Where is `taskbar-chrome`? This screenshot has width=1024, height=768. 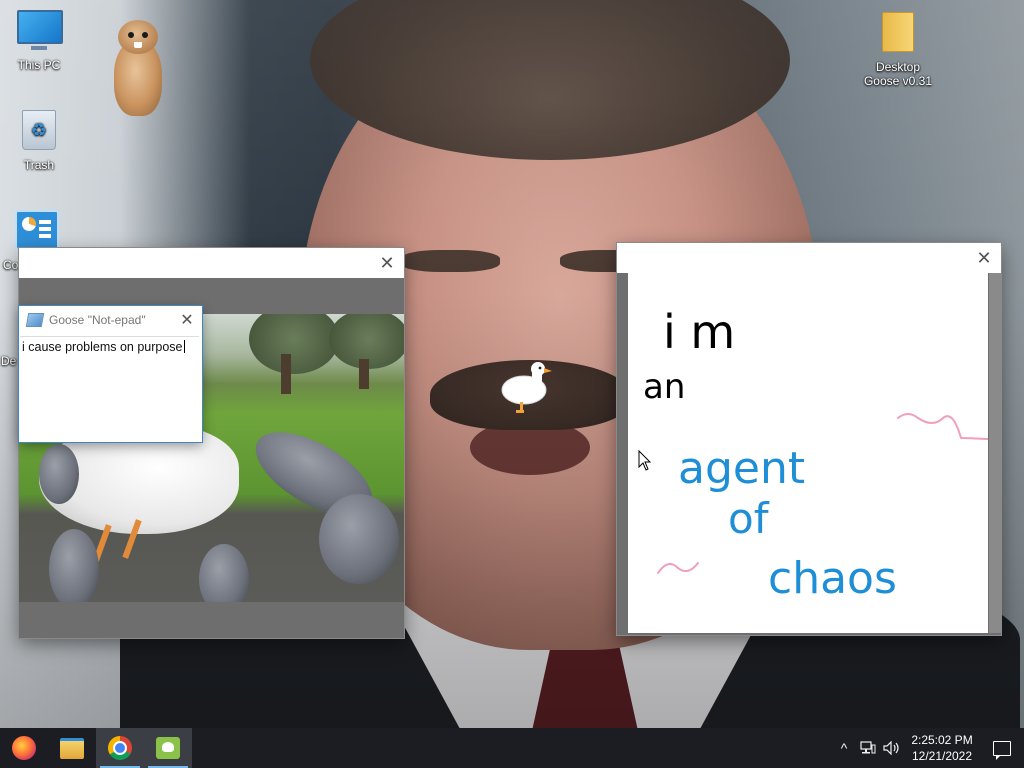
taskbar-chrome is located at coordinates (120, 748).